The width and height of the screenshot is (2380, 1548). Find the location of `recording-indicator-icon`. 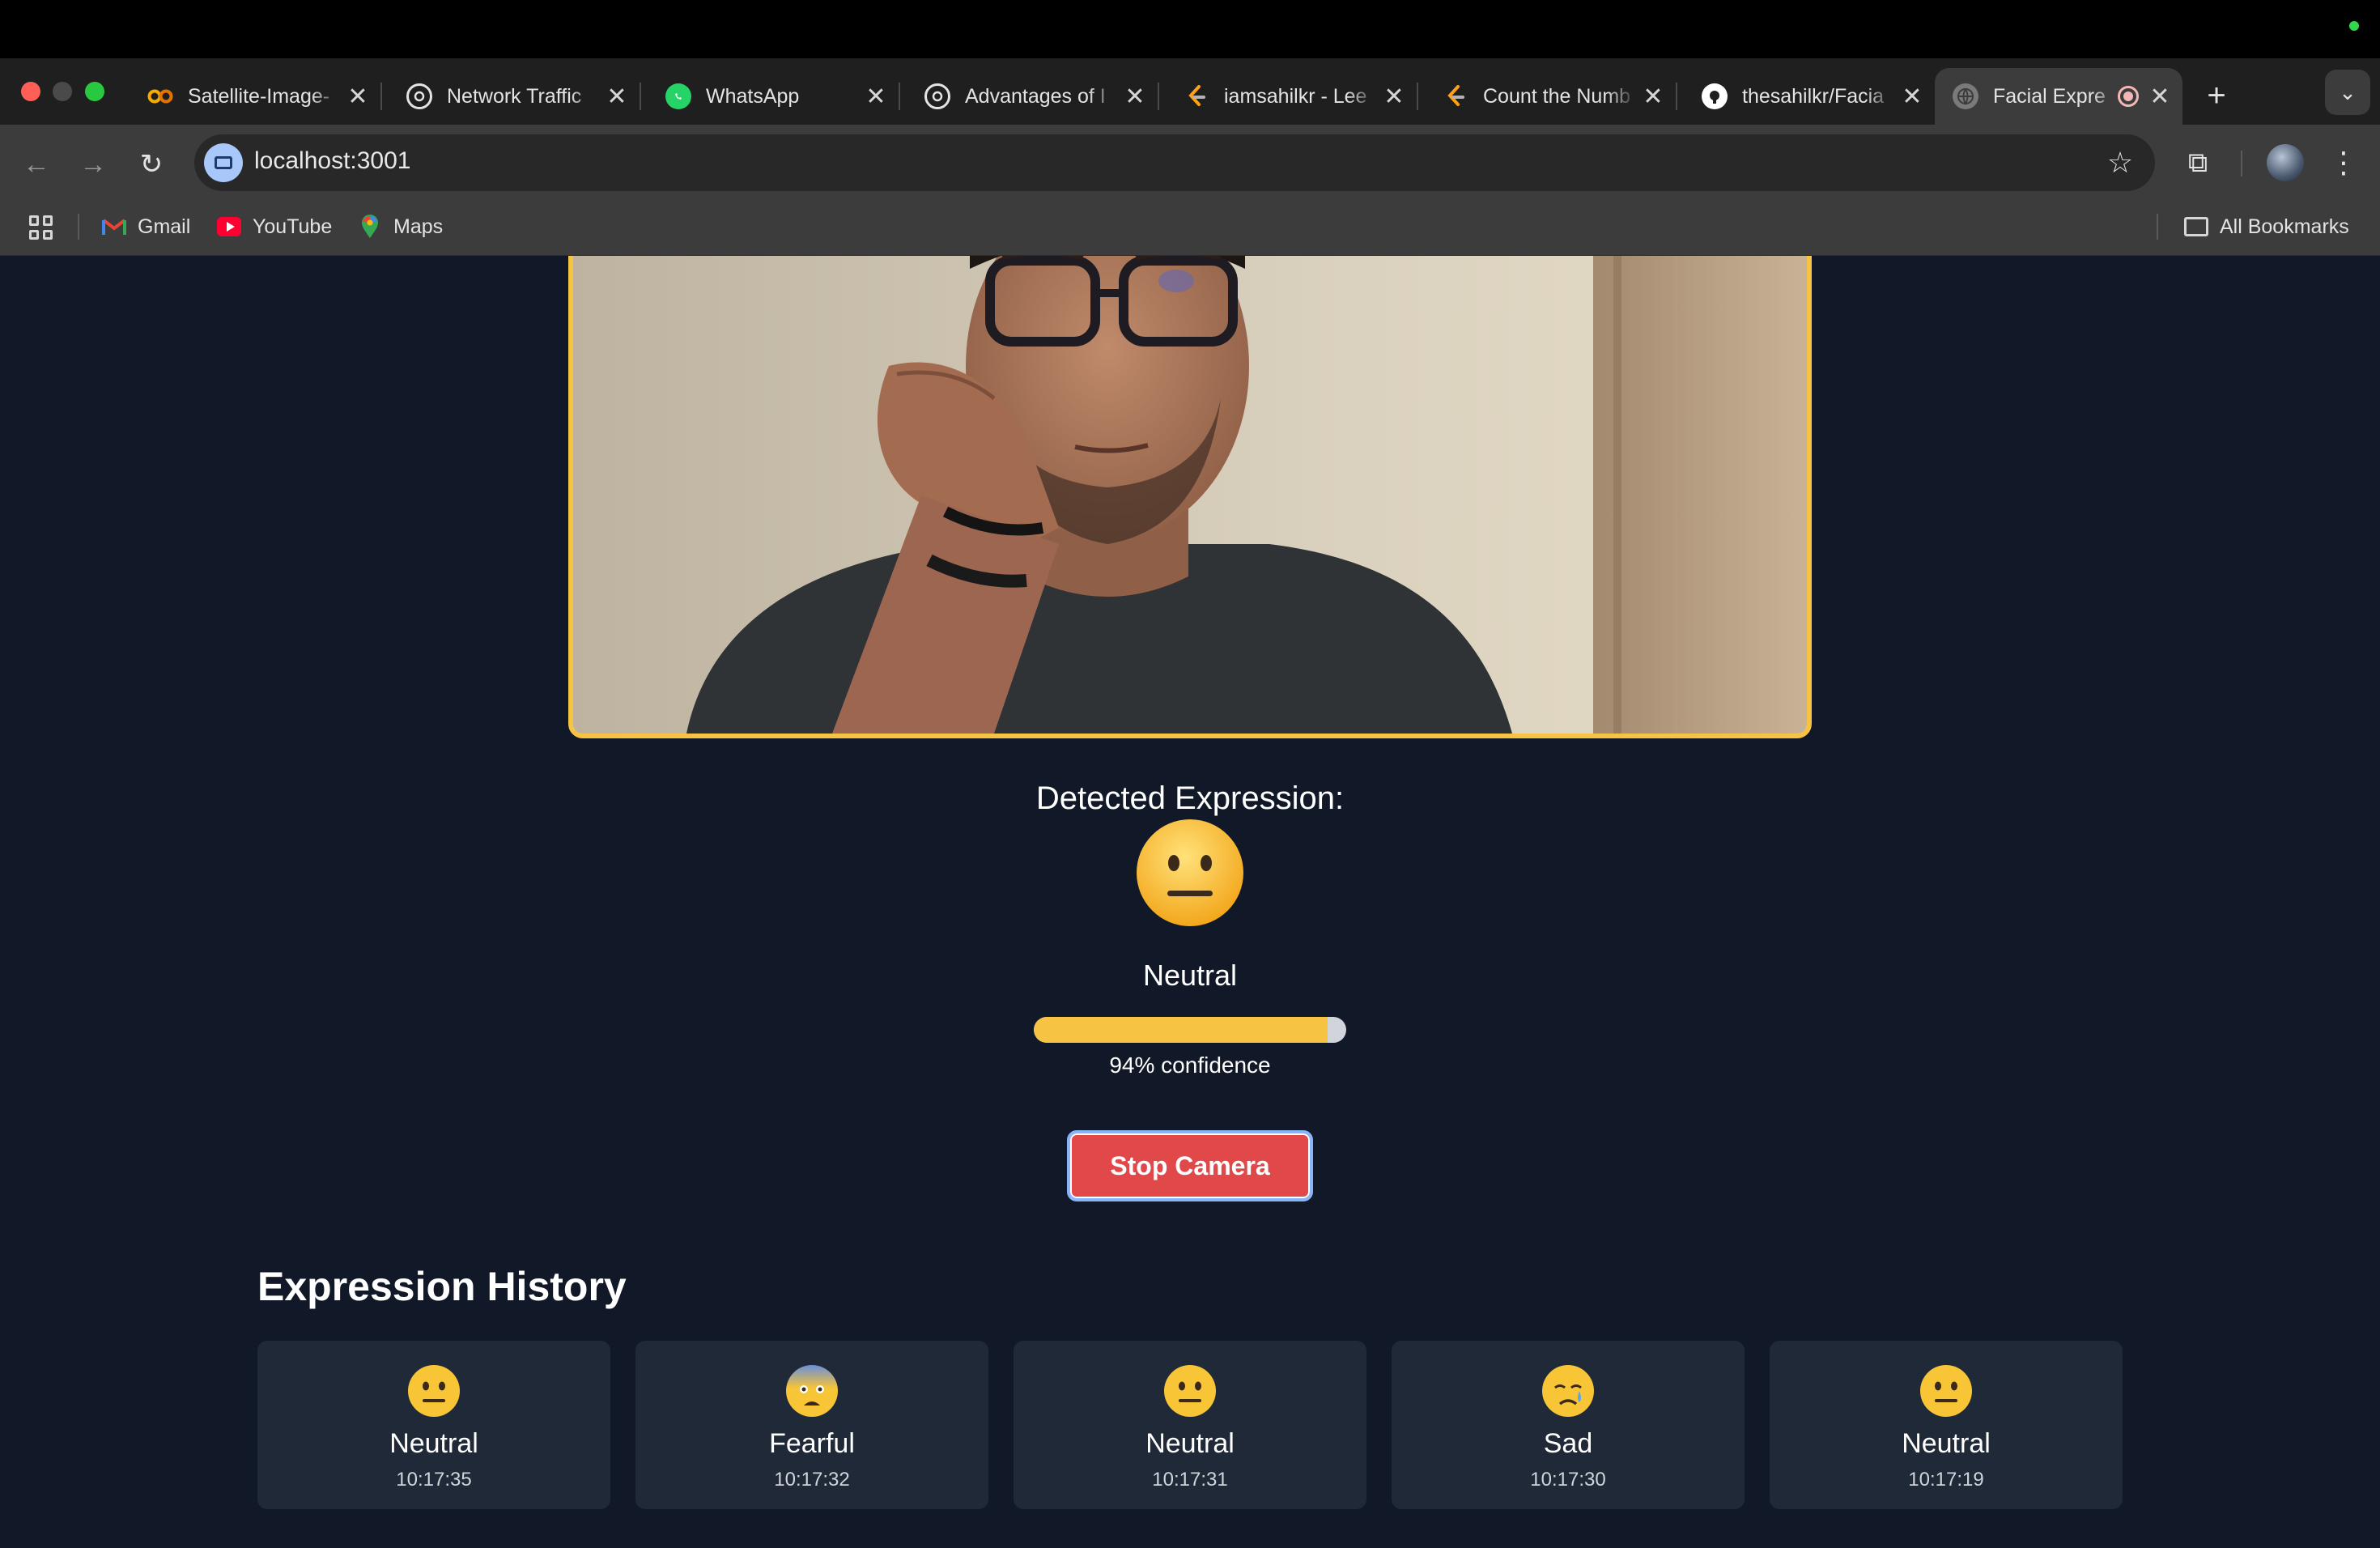

recording-indicator-icon is located at coordinates (2128, 96).